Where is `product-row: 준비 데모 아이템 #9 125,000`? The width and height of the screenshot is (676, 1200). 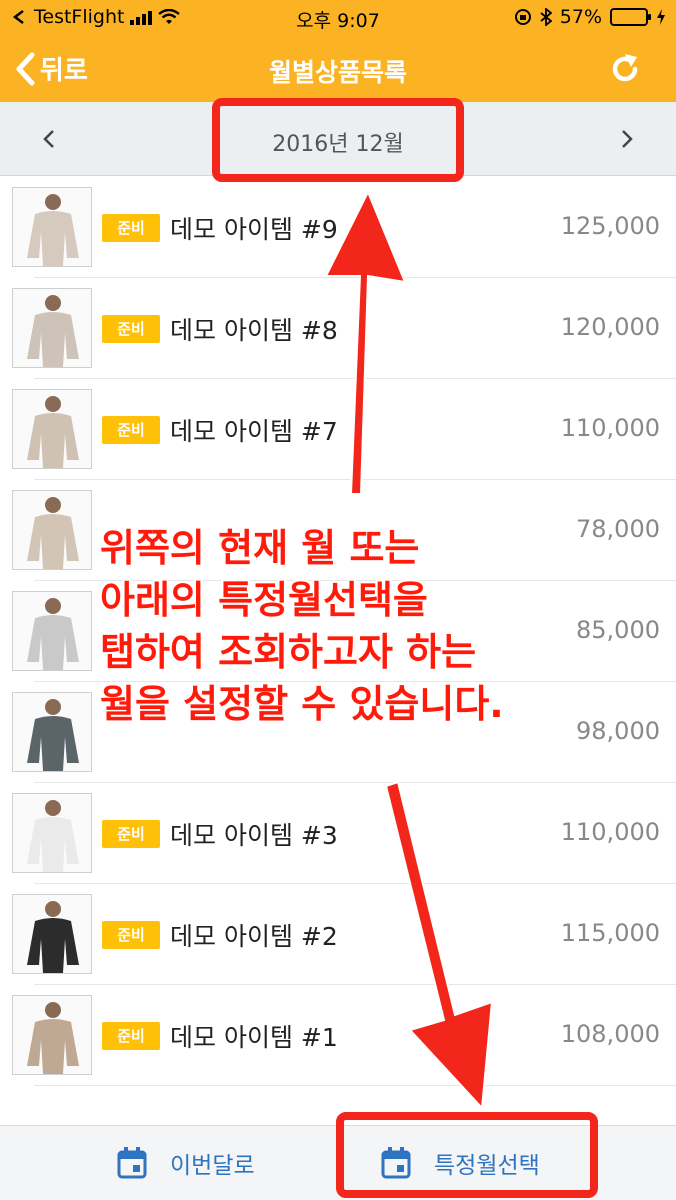 product-row: 준비 데모 아이템 #9 125,000 is located at coordinates (338, 227).